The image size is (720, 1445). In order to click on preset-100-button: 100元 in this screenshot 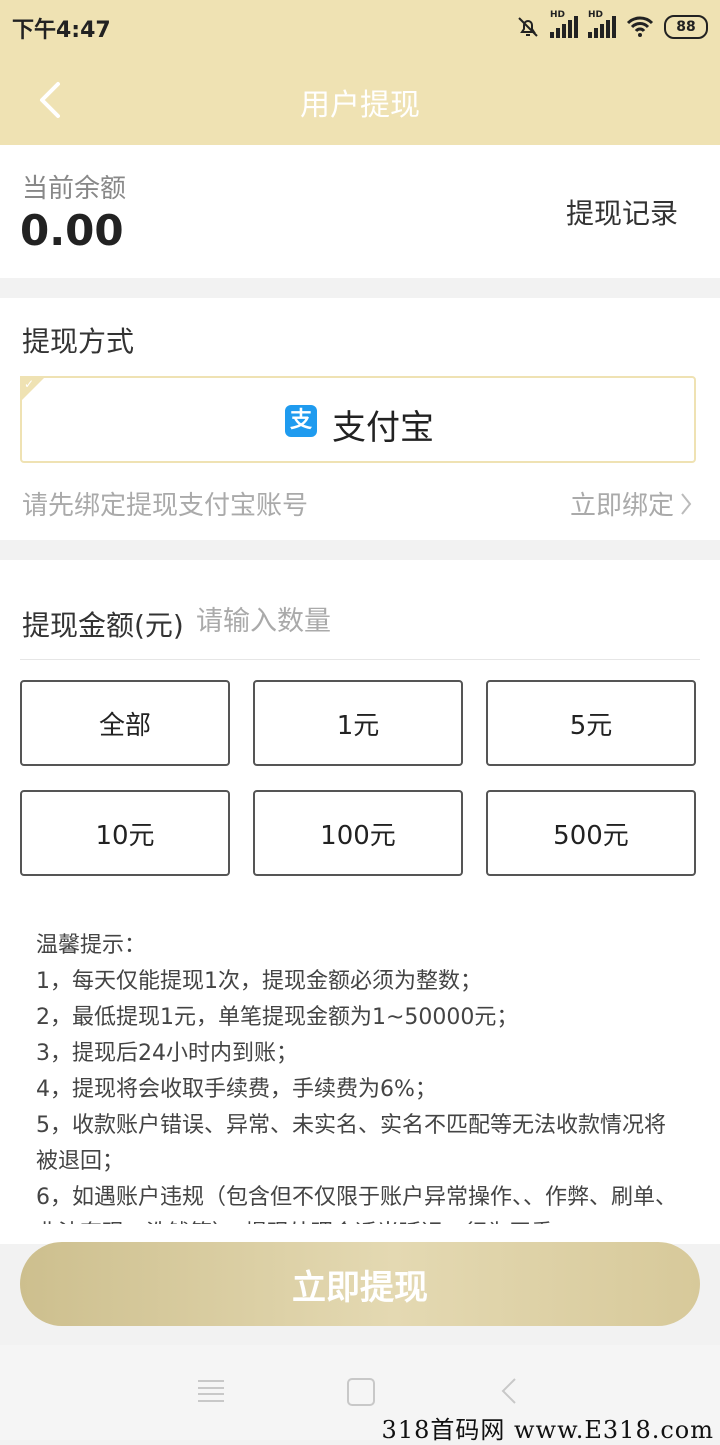, I will do `click(358, 833)`.